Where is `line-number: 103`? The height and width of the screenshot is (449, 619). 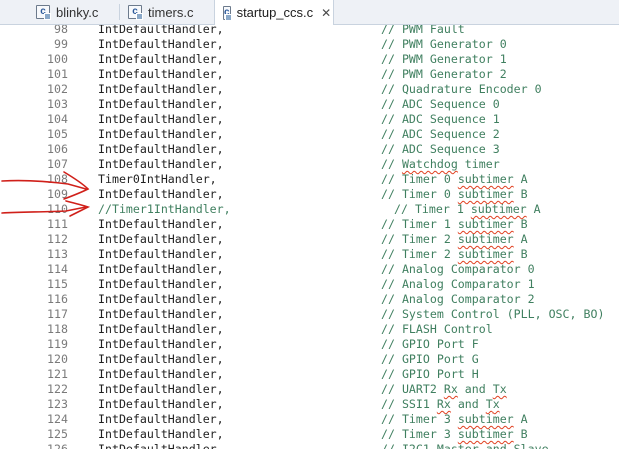
line-number: 103 is located at coordinates (57, 104).